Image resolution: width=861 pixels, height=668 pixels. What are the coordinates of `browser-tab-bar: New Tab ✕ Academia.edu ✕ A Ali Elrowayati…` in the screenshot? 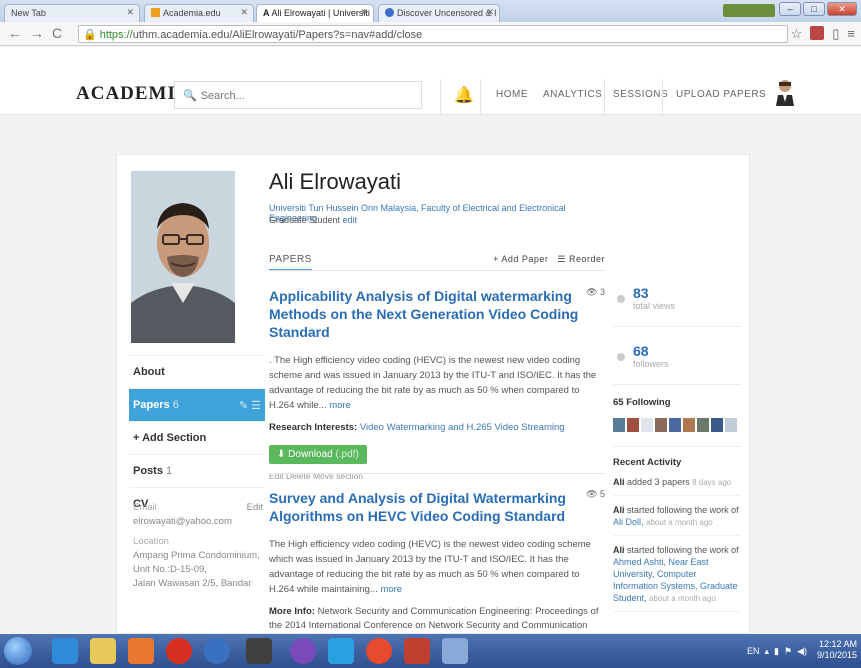 It's located at (430, 11).